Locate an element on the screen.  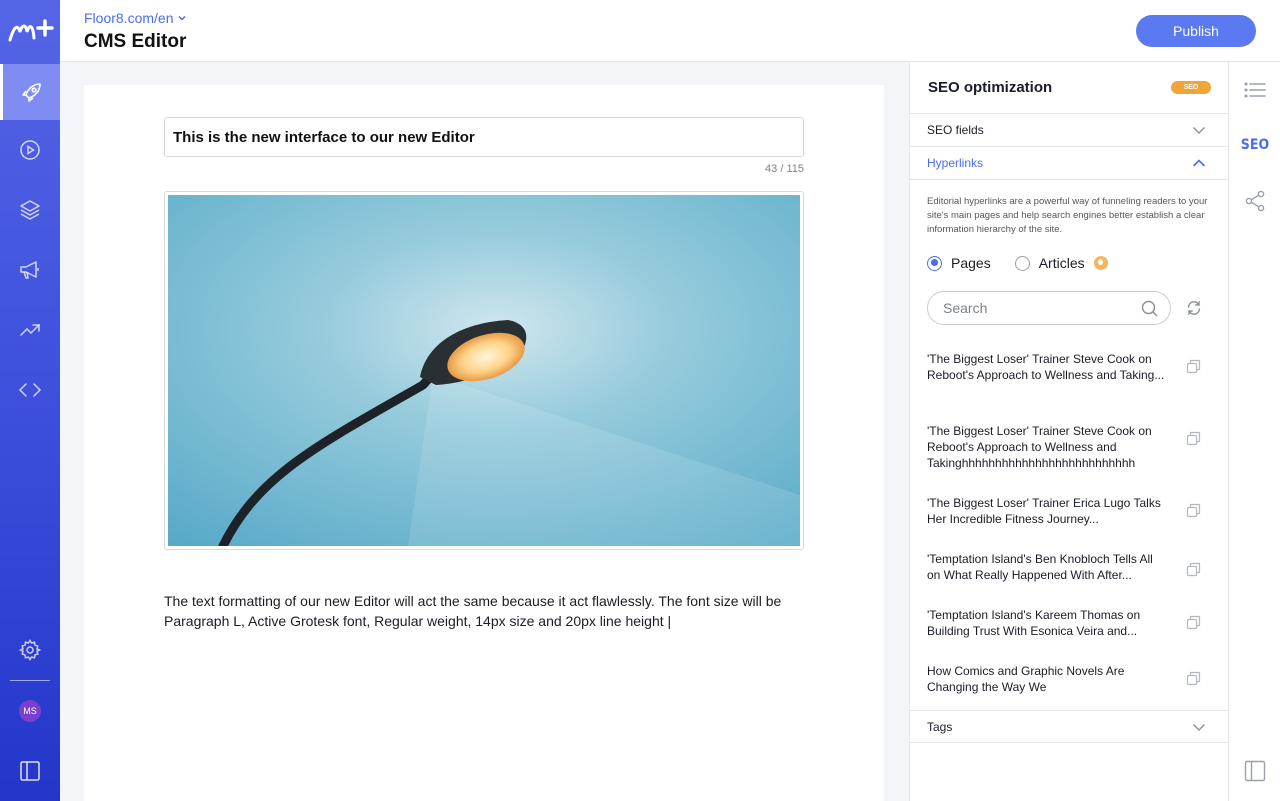
link-search-input: Search is located at coordinates (1049, 308).